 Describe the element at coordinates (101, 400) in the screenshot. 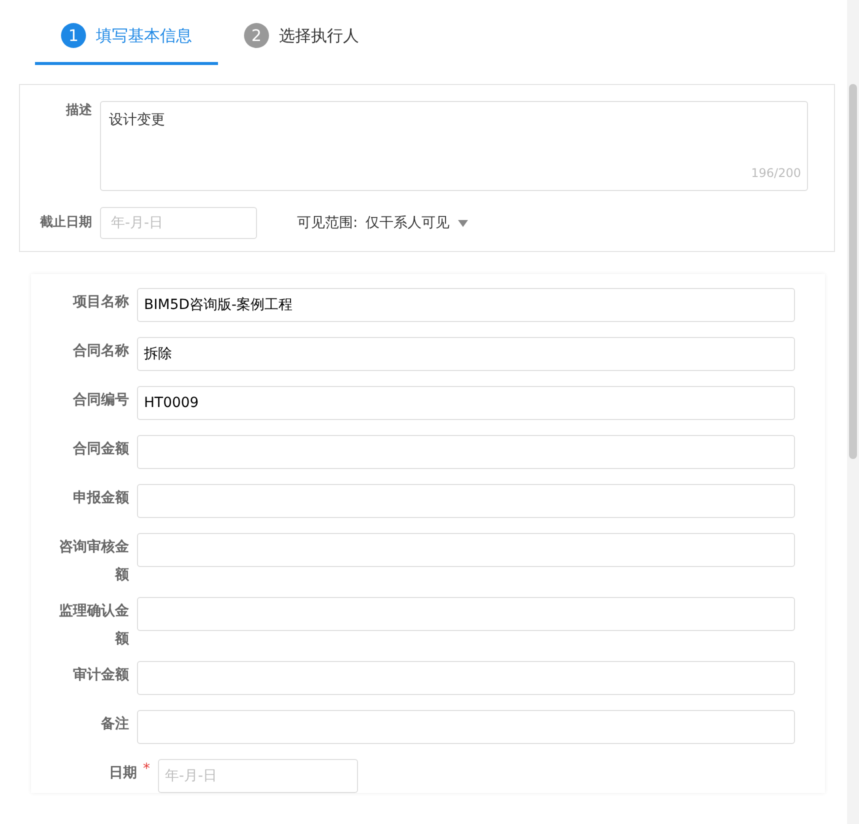

I see `field-label: 合同编号` at that location.